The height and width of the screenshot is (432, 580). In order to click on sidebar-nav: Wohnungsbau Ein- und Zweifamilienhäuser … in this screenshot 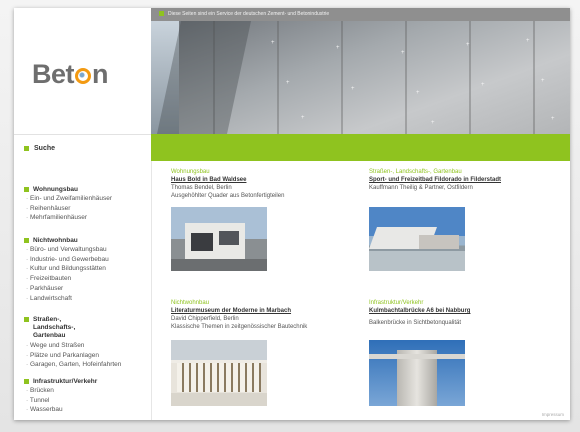, I will do `click(82, 291)`.